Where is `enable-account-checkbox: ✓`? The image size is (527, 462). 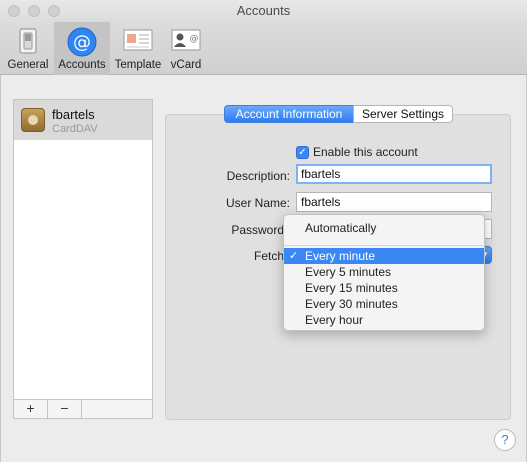
enable-account-checkbox: ✓ is located at coordinates (302, 152).